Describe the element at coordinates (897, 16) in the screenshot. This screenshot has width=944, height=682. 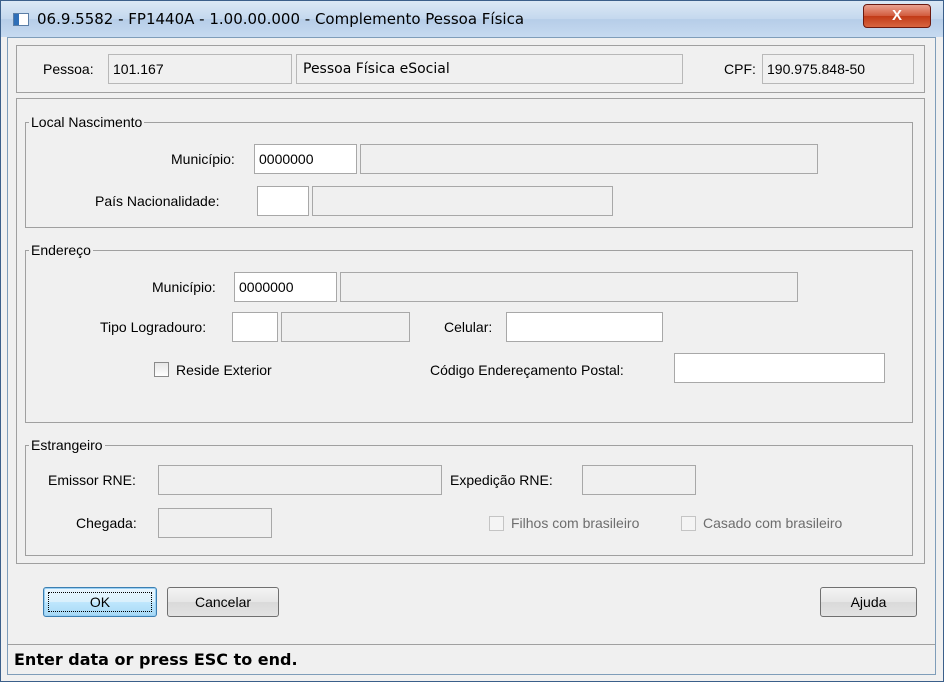
I see `close-button: X` at that location.